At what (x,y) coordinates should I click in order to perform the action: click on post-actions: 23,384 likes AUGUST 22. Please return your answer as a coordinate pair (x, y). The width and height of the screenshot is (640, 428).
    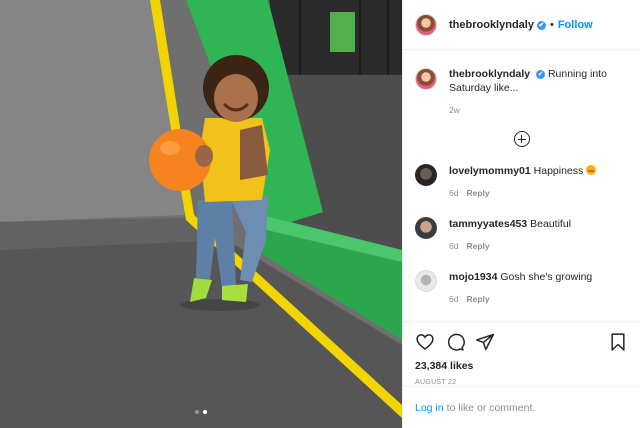
    Looking at the image, I should click on (521, 353).